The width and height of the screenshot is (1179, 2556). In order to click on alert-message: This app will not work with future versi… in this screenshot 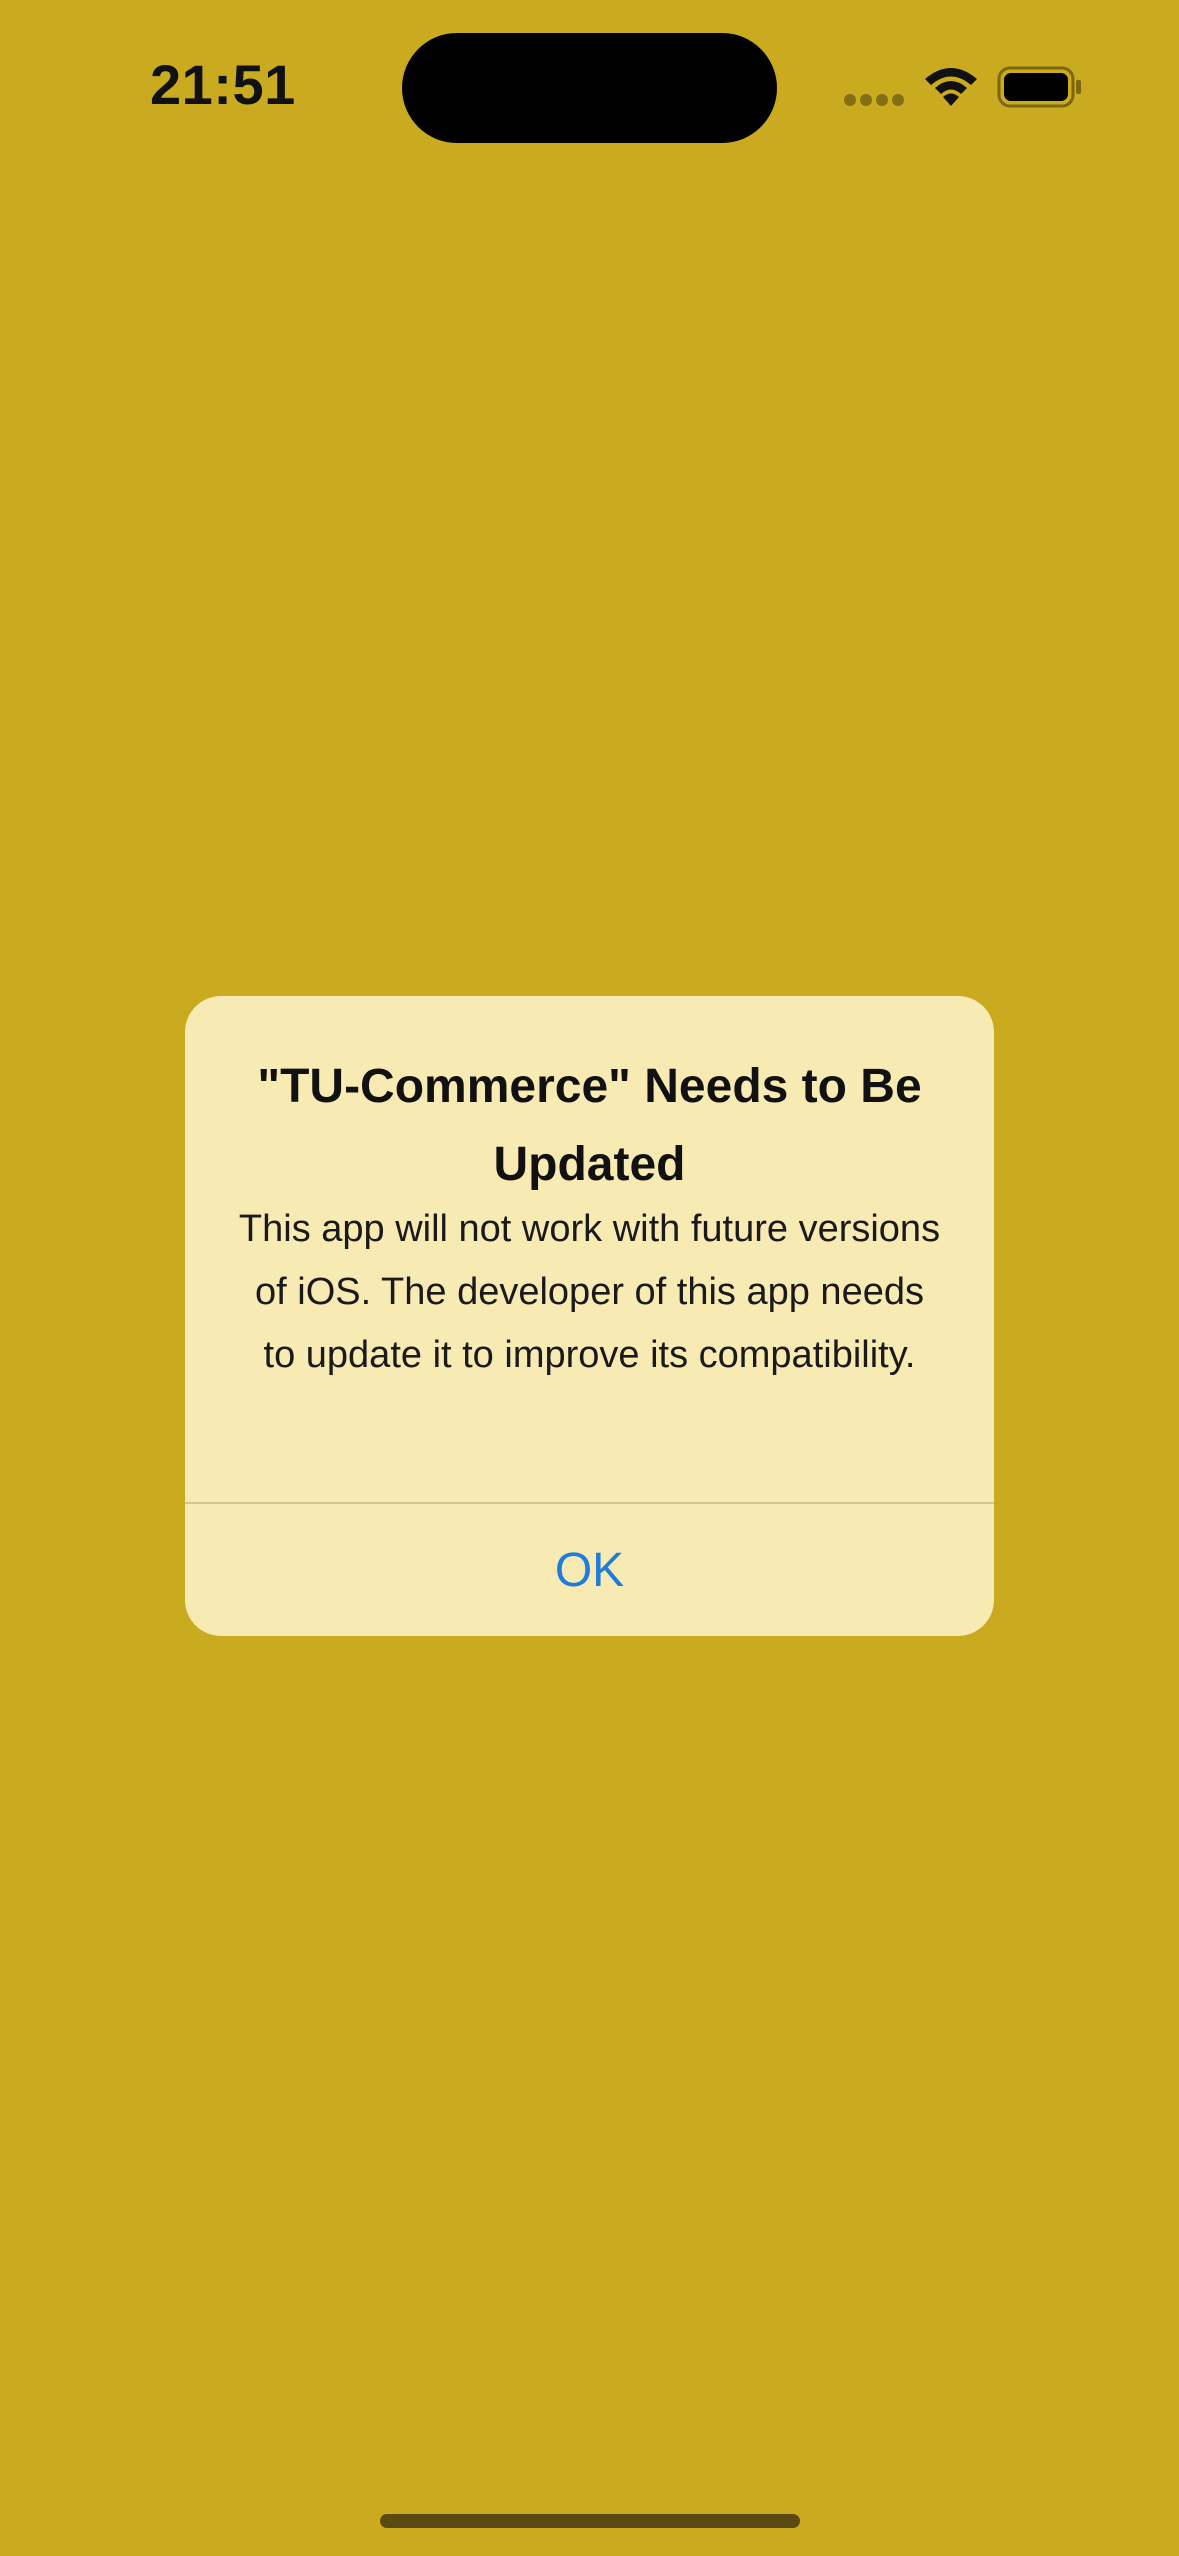, I will do `click(589, 1292)`.